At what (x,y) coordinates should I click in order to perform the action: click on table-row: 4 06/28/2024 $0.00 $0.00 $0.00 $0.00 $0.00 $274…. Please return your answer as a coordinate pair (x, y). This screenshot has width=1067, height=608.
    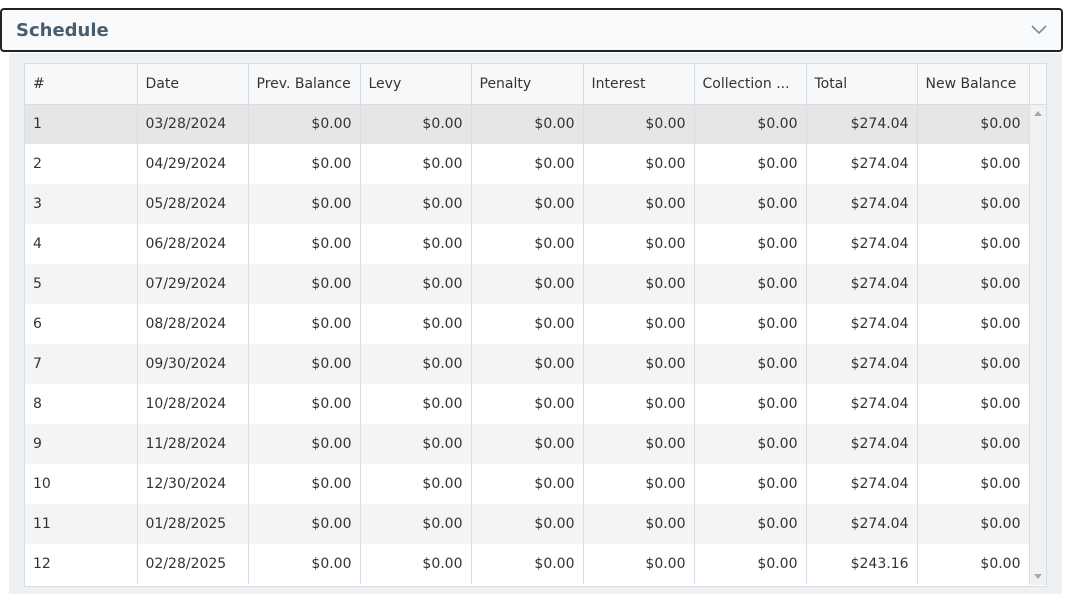
    Looking at the image, I should click on (527, 244).